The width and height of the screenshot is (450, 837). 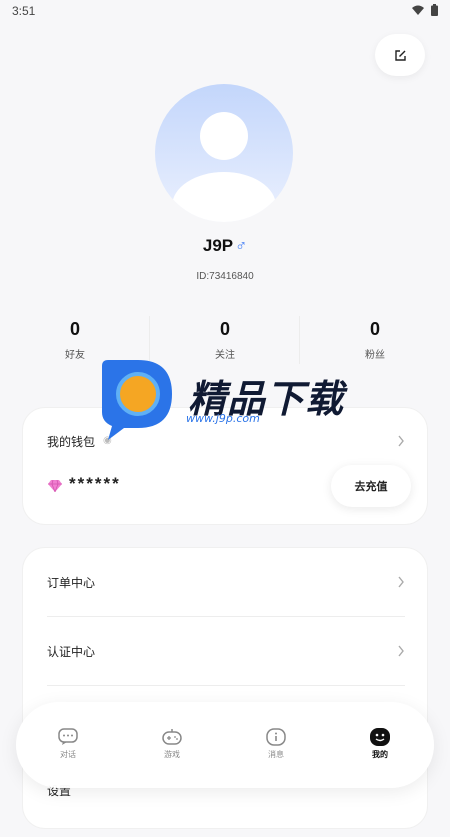 I want to click on wallet-balance: ******, so click(x=95, y=483).